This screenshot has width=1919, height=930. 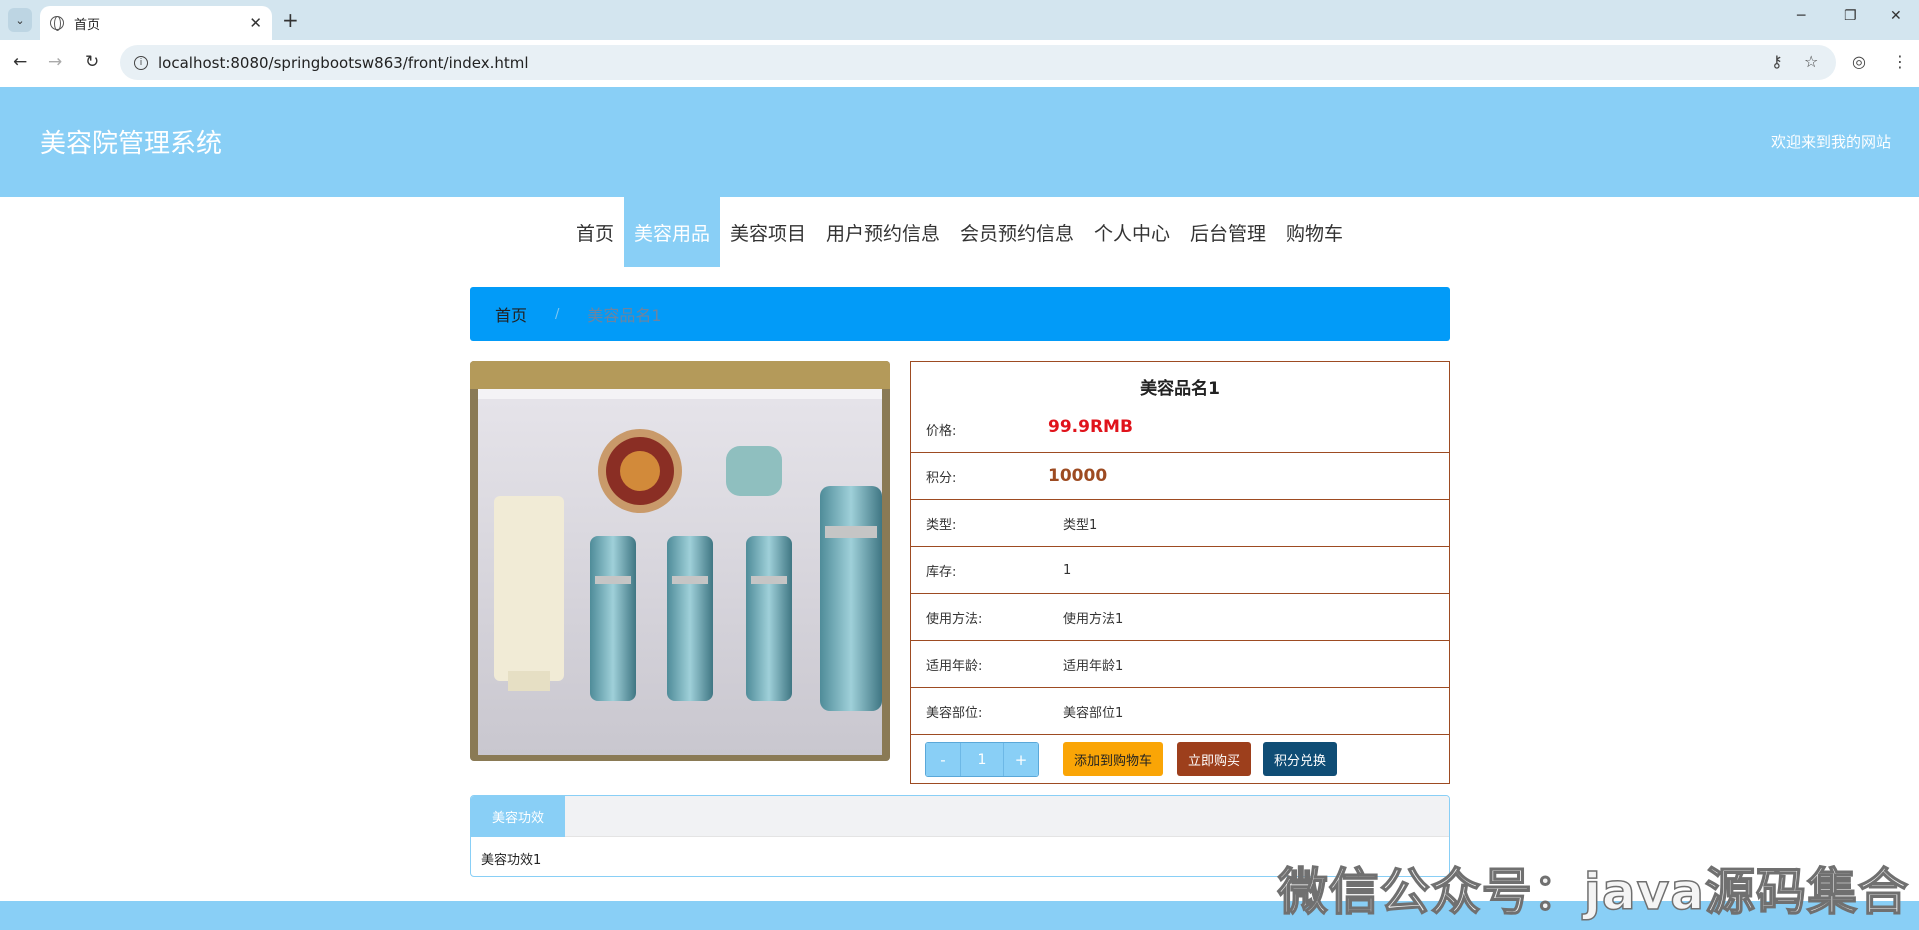 What do you see at coordinates (20, 20) in the screenshot?
I see `tab-search-chevron-icon: ⌄` at bounding box center [20, 20].